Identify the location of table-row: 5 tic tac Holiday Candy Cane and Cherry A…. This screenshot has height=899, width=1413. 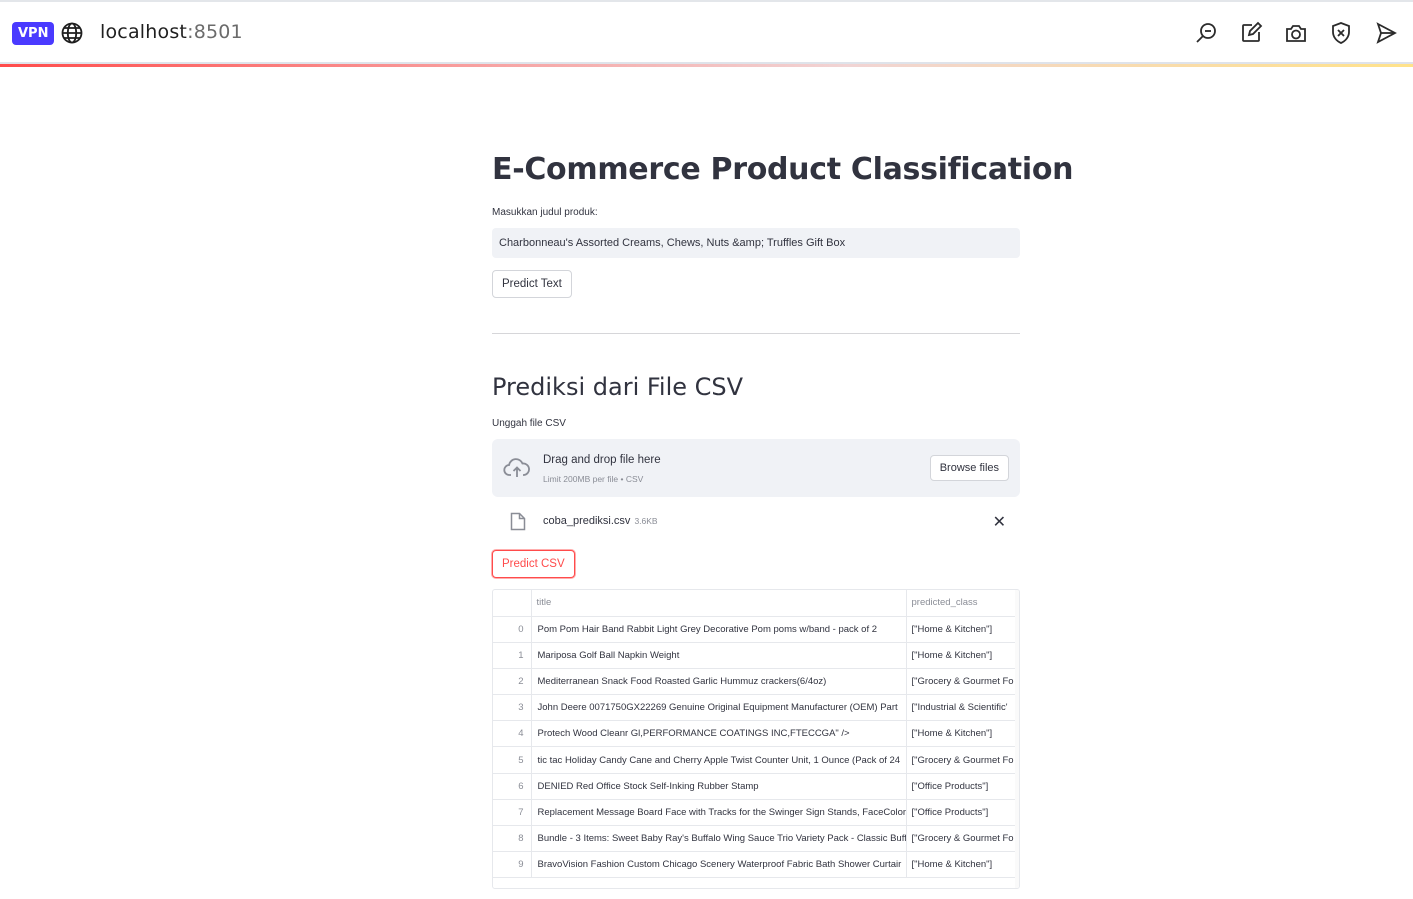
(755, 760).